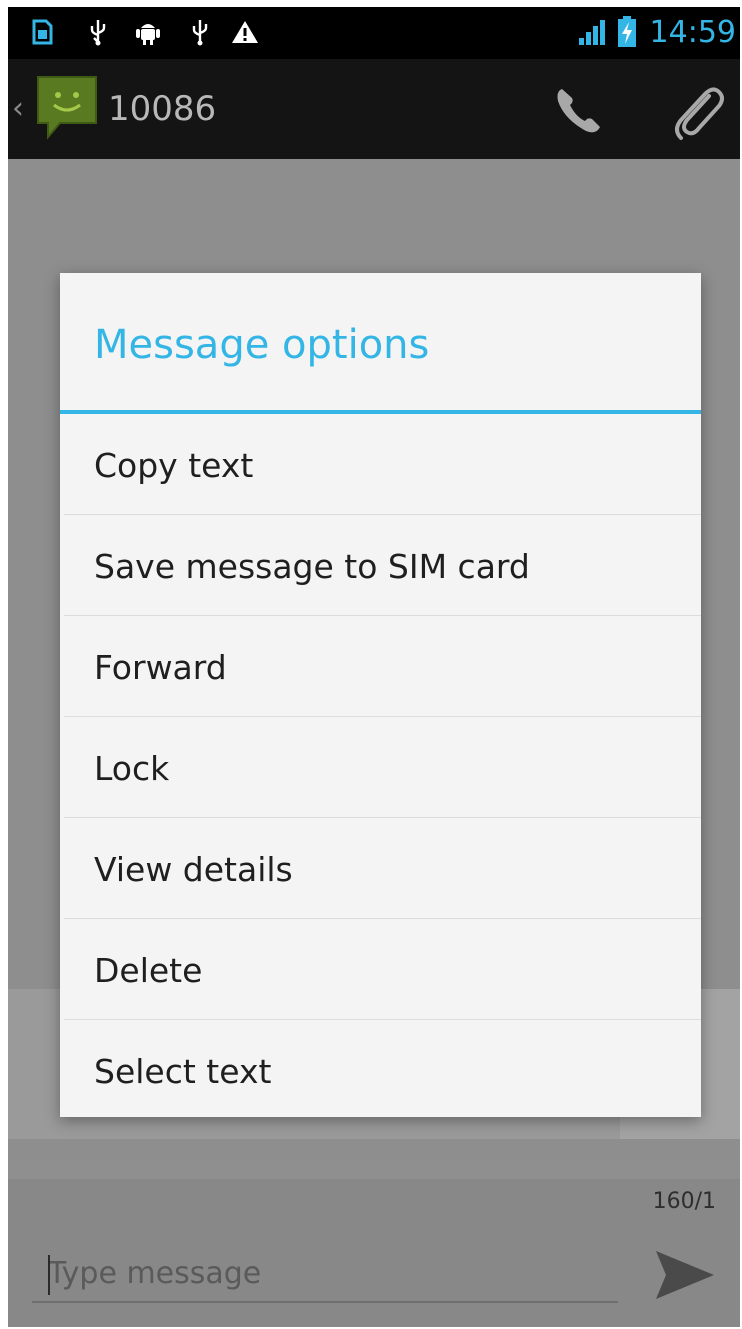  Describe the element at coordinates (42, 32) in the screenshot. I see `sim-card-icon` at that location.